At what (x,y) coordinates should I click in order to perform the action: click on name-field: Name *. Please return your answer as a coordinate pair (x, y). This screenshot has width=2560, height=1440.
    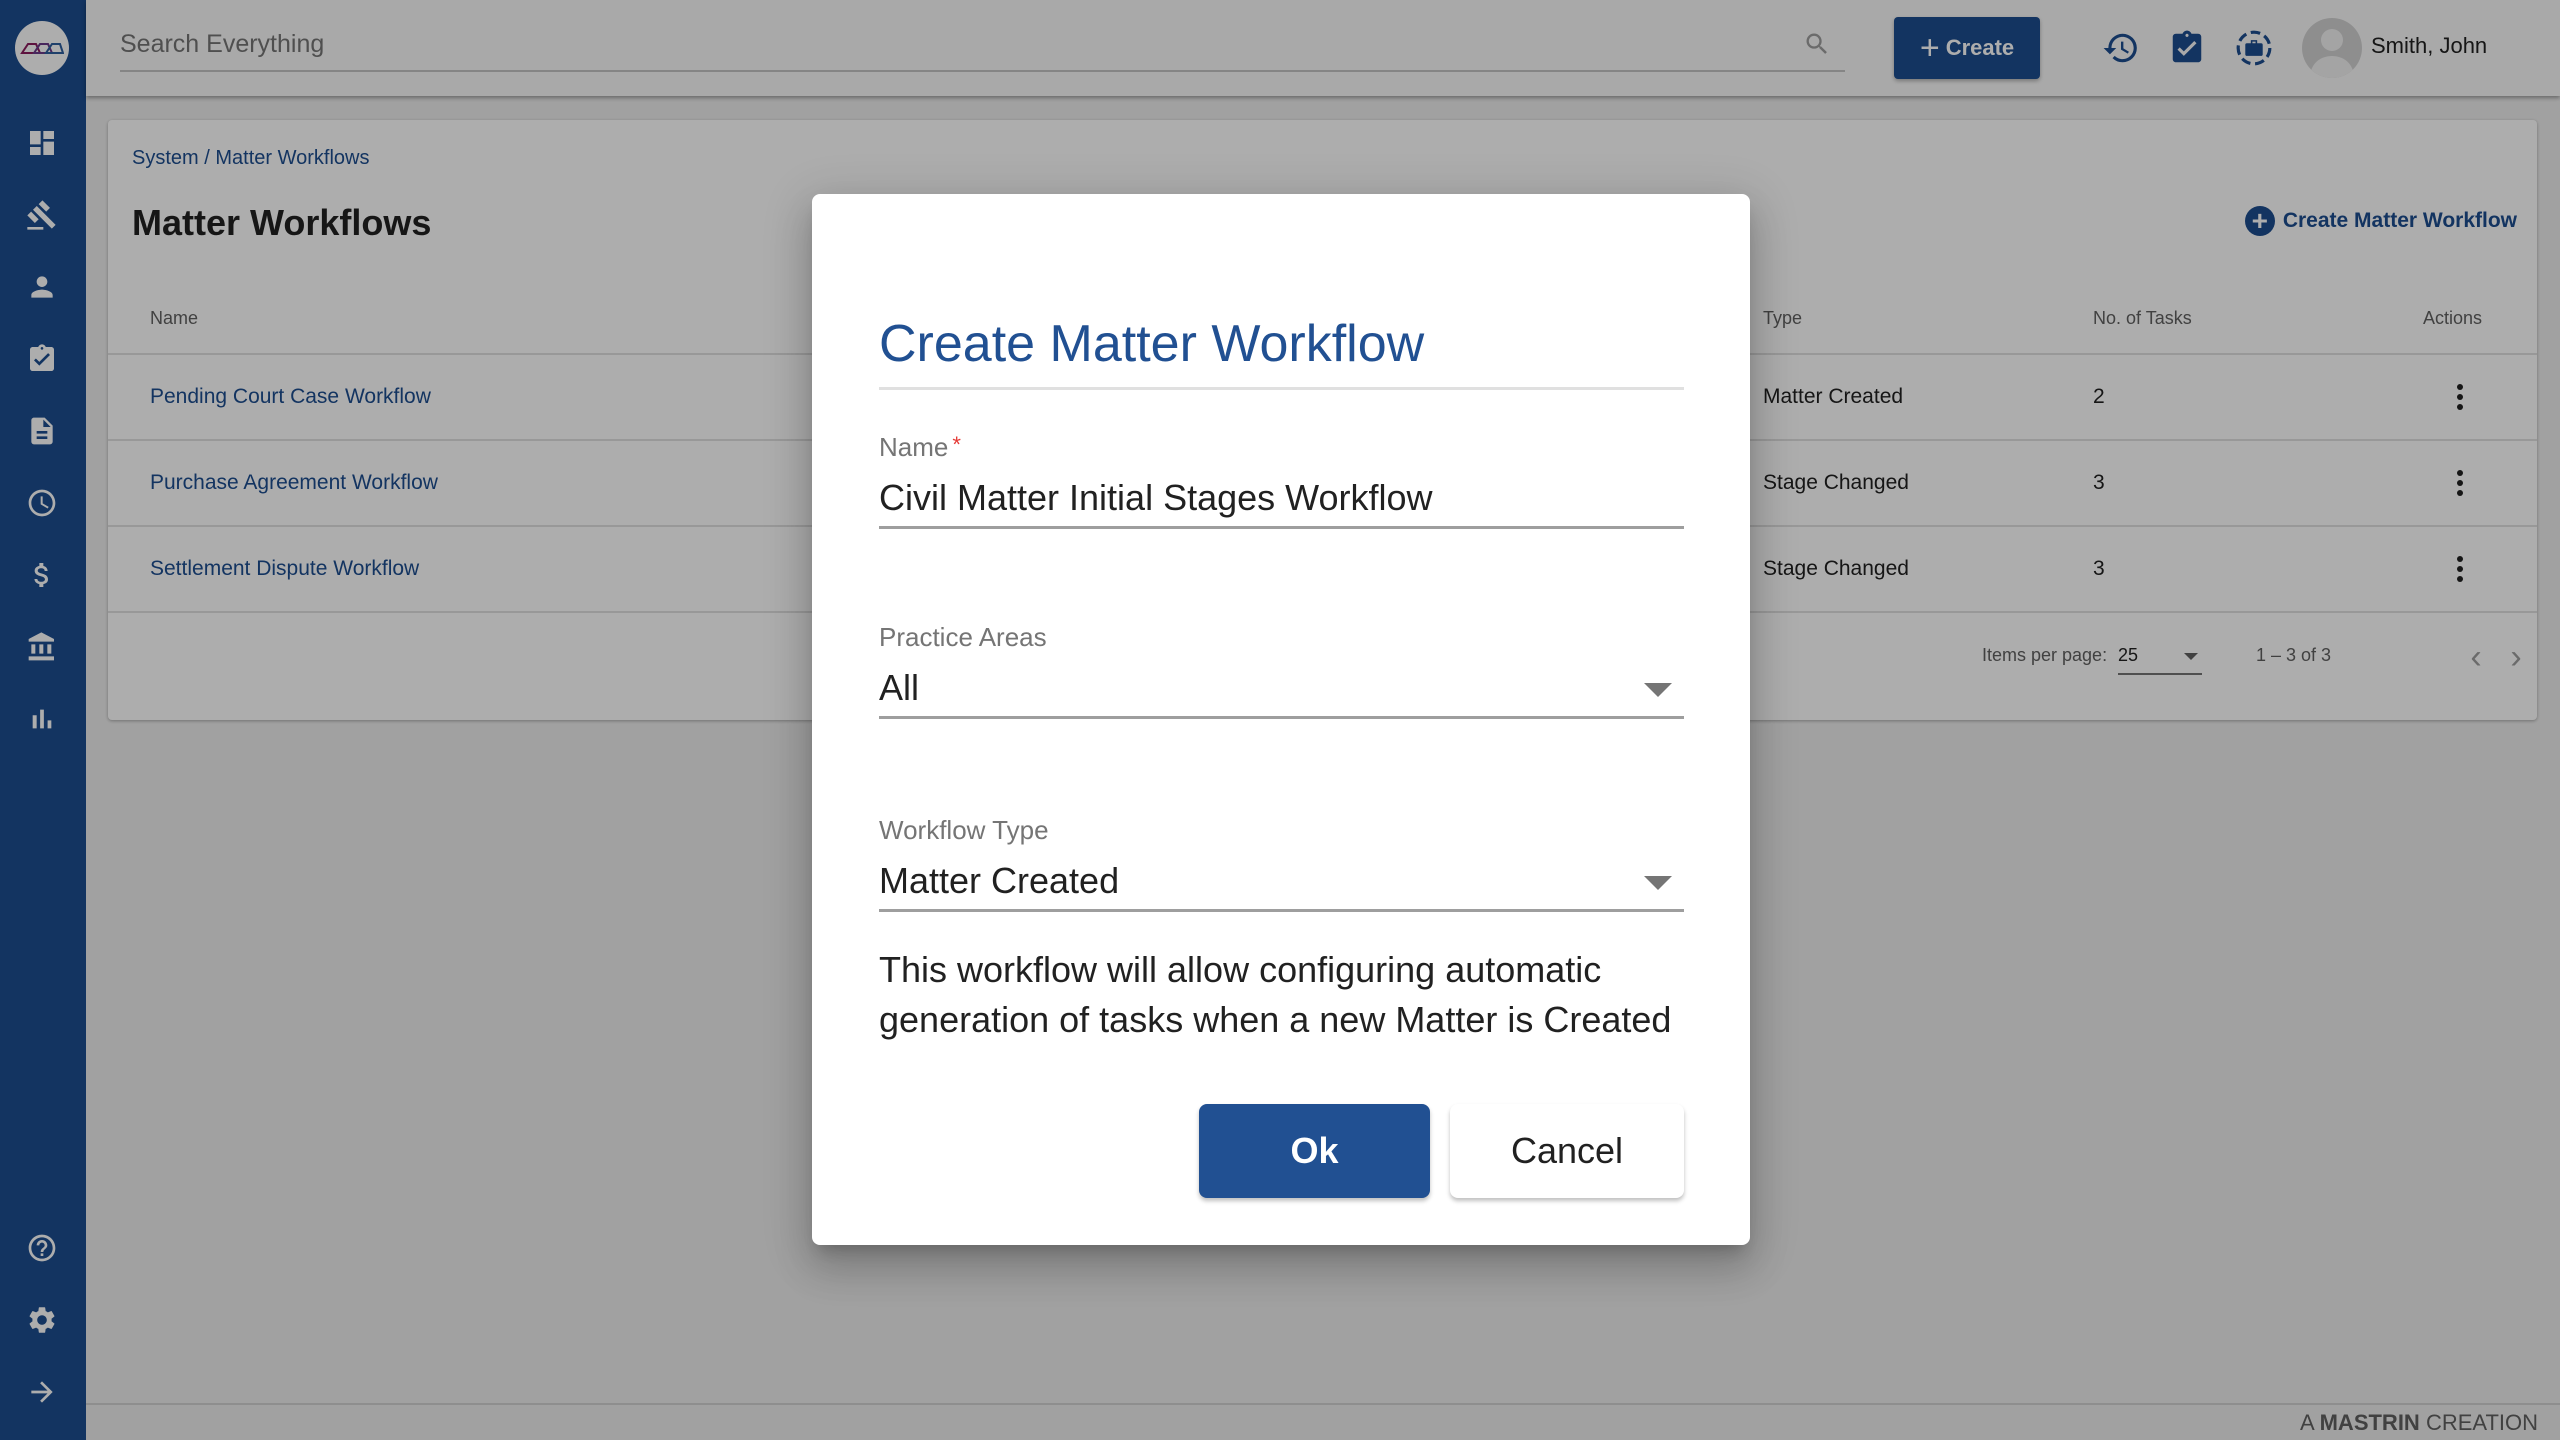
    Looking at the image, I should click on (1281, 480).